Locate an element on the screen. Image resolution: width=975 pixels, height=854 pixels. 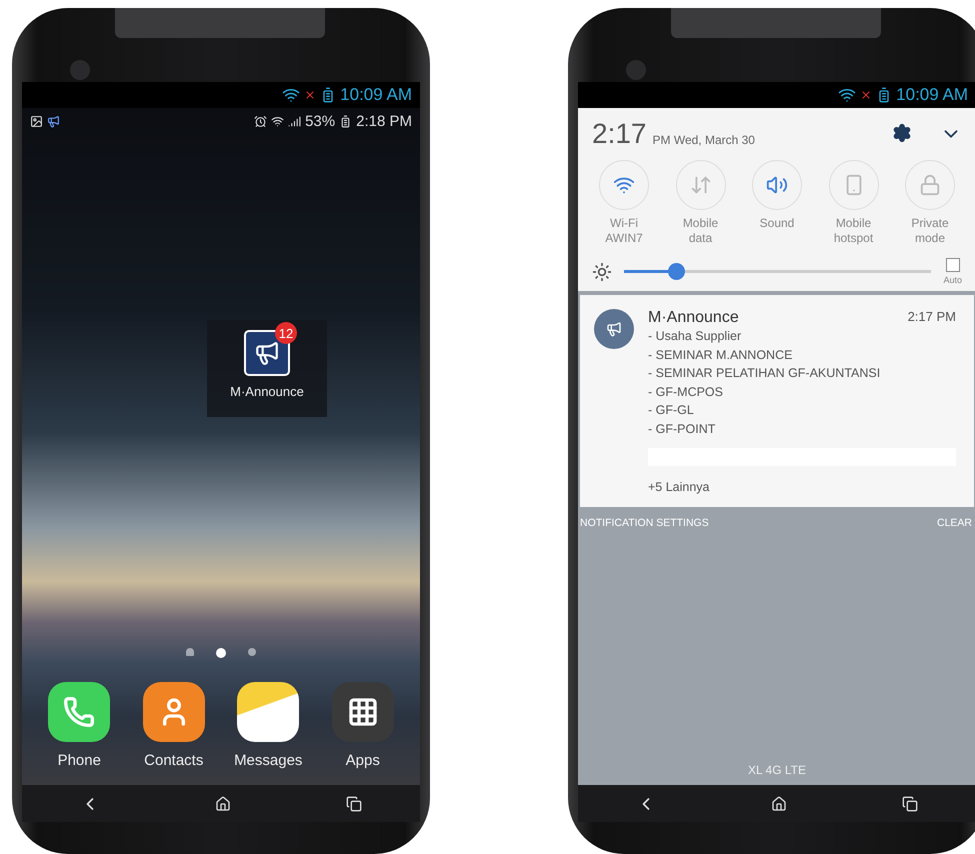
notification-badge: 12 is located at coordinates (286, 333).